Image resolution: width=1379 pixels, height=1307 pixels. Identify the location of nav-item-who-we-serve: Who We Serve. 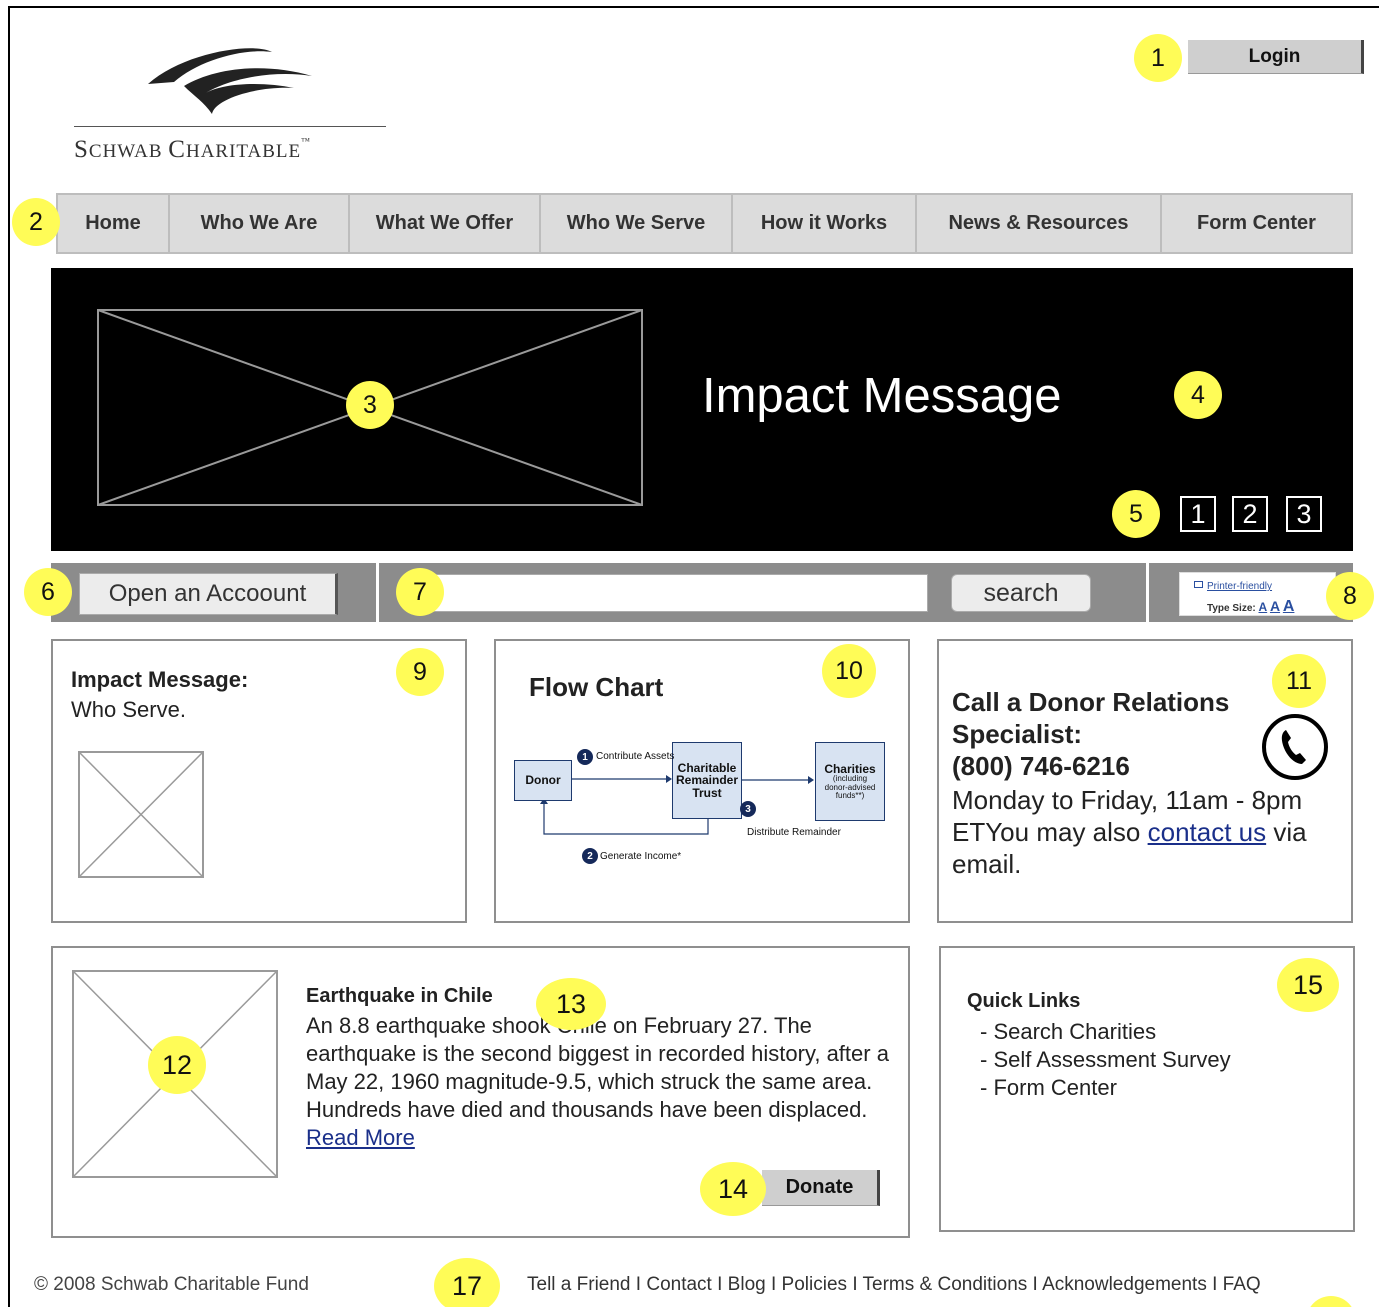
(637, 223).